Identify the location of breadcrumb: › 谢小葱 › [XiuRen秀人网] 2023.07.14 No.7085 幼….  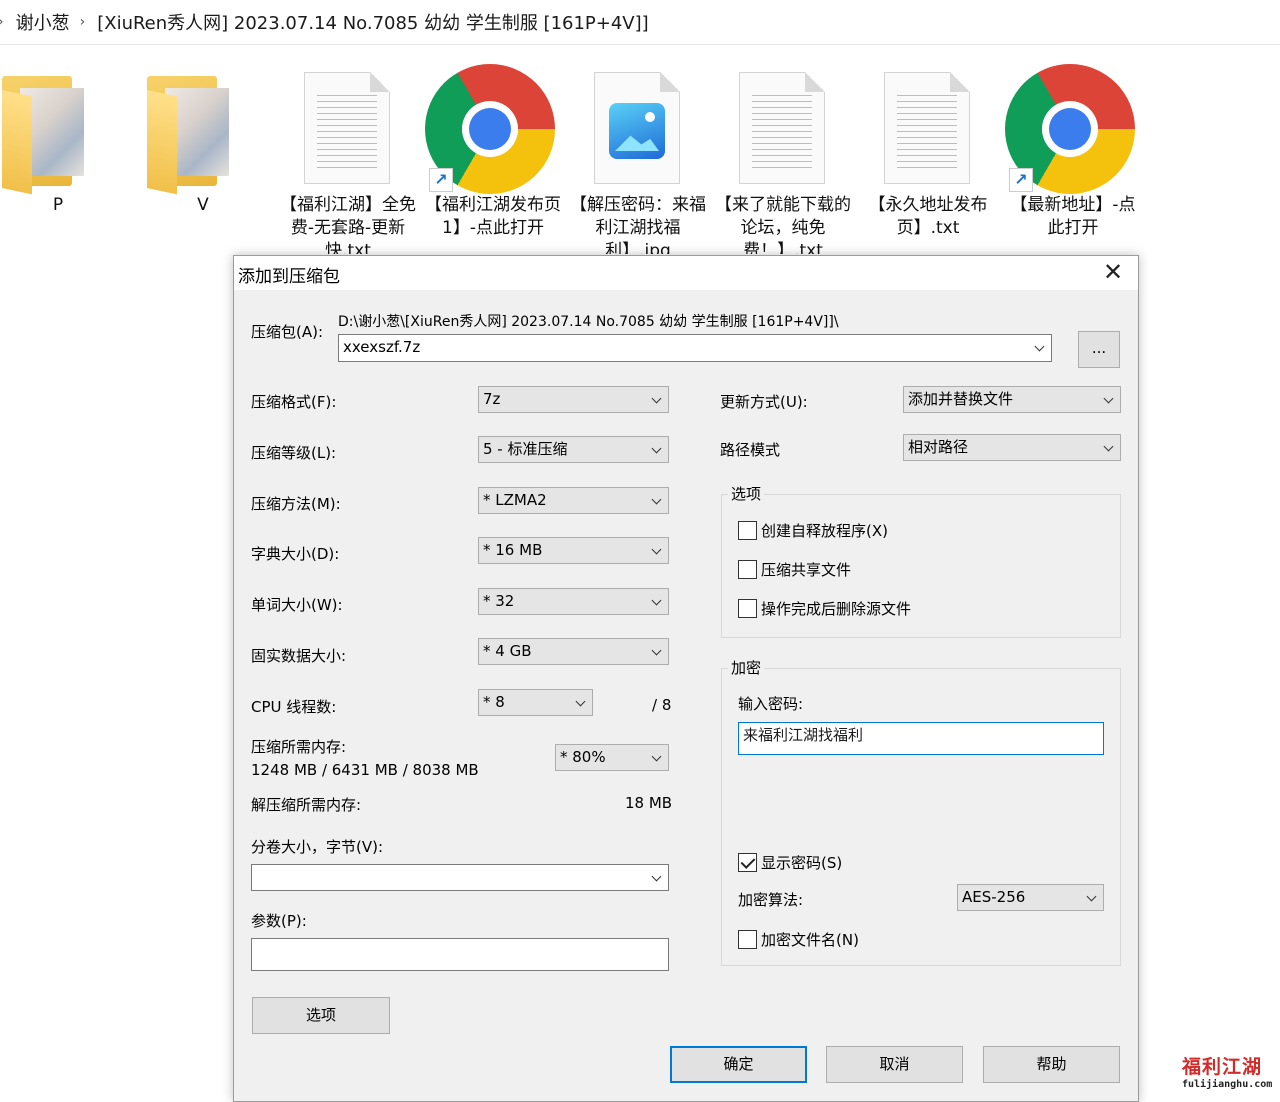
(640, 22).